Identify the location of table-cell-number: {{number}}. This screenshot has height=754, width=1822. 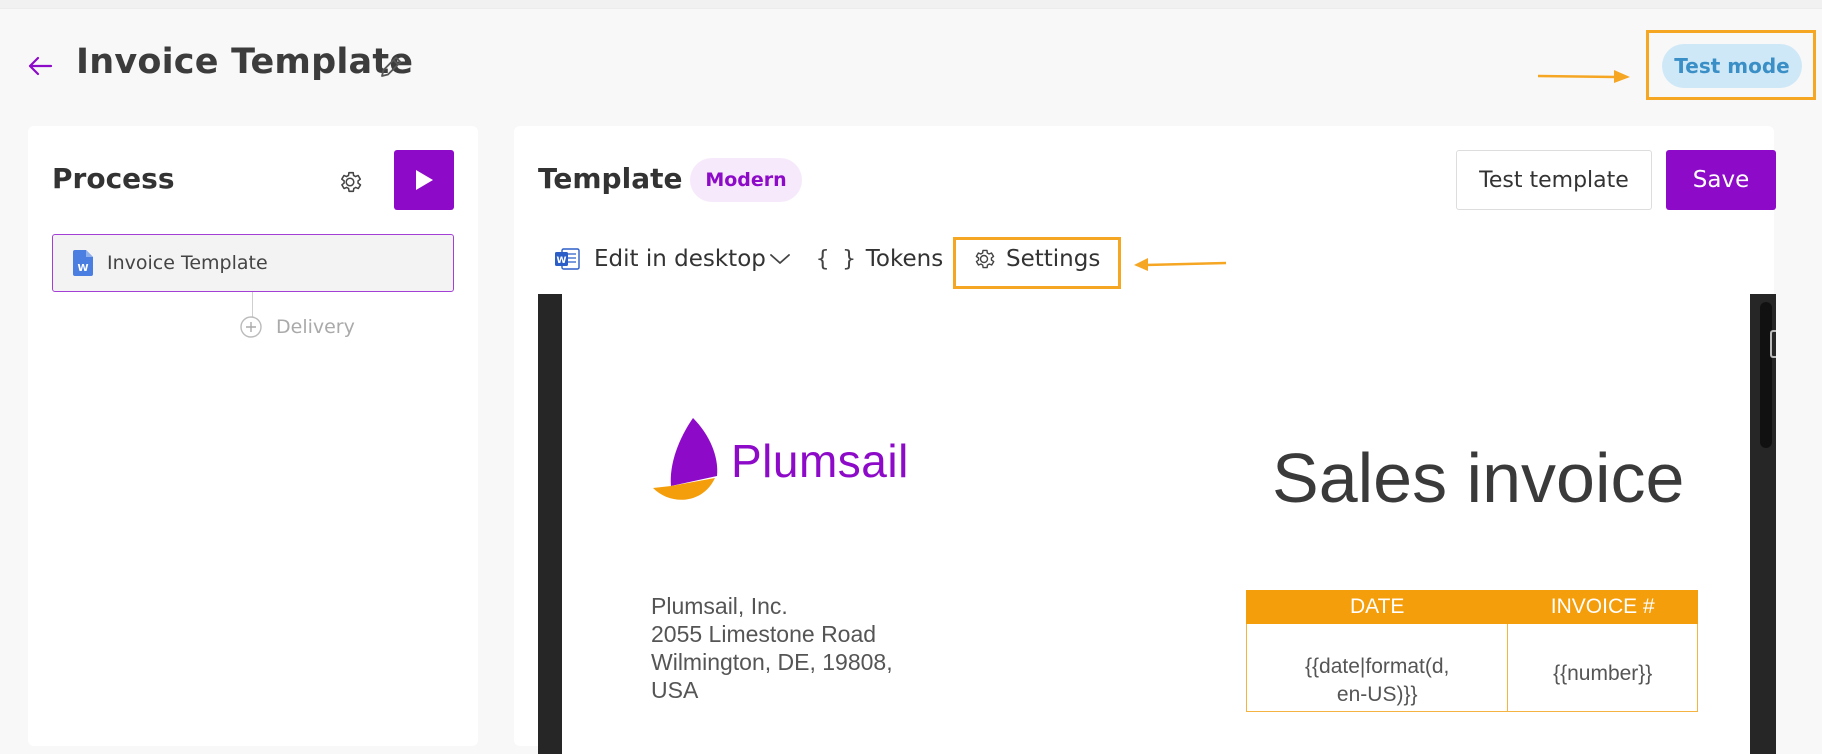
(1602, 667).